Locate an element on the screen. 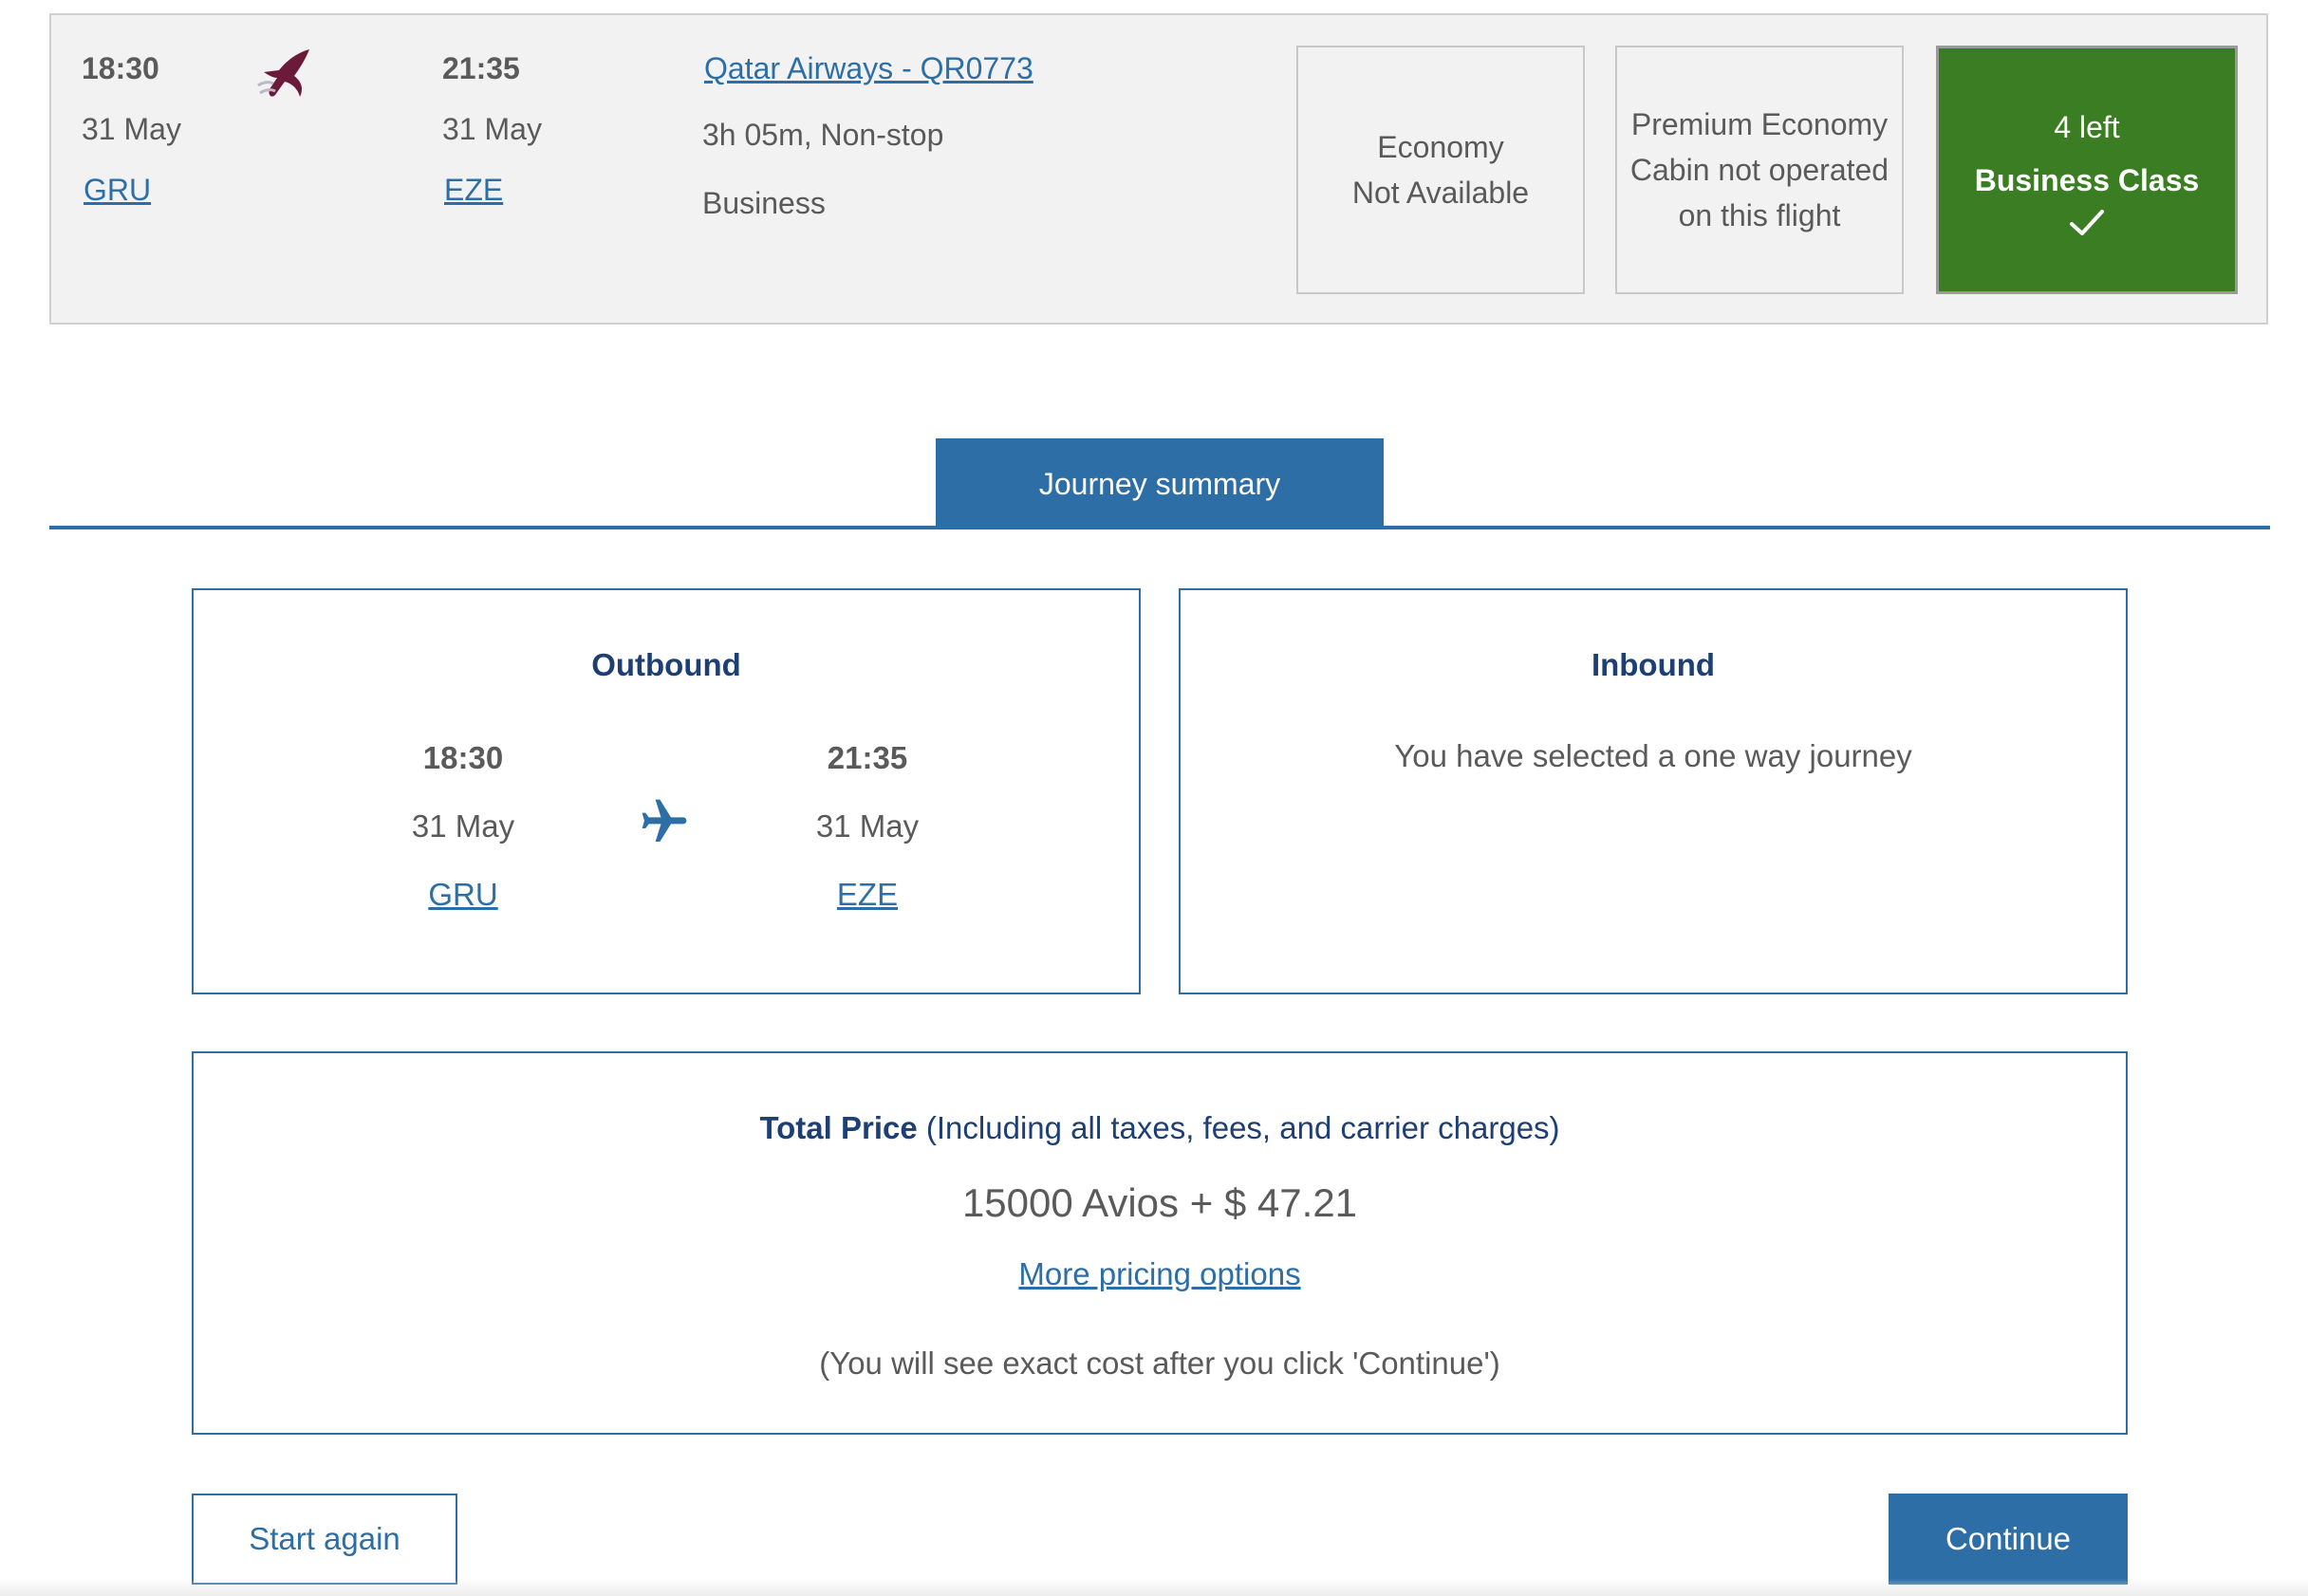  seats-left-badge: 4 left is located at coordinates (2087, 127).